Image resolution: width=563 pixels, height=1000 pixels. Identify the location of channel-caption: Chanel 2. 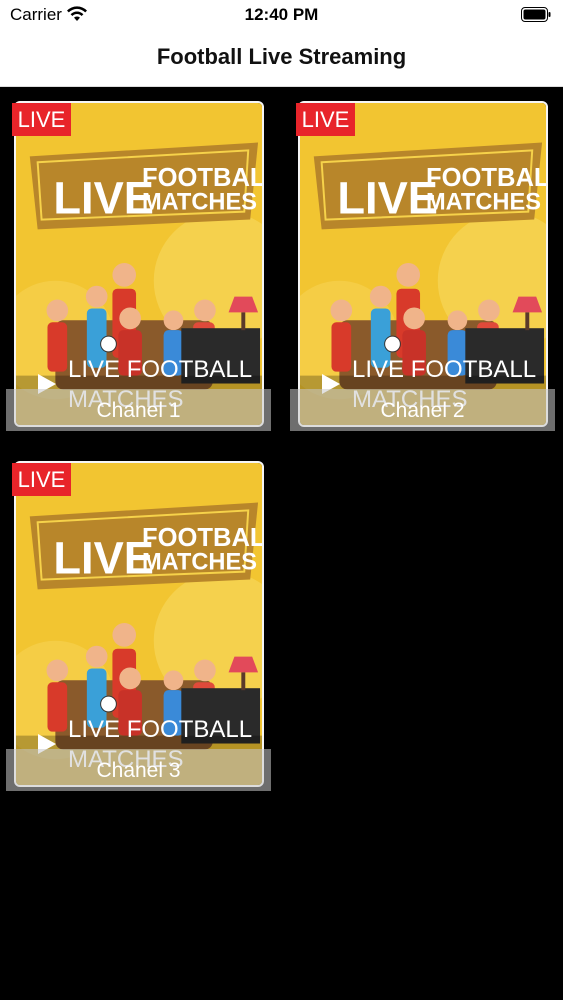
(422, 410).